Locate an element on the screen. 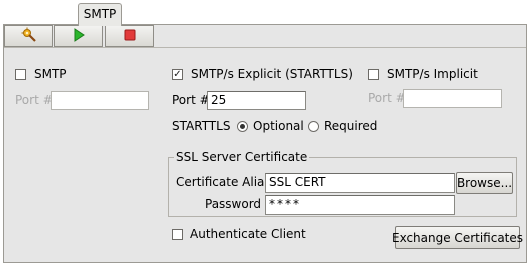 The width and height of the screenshot is (530, 266). start-button is located at coordinates (78, 36).